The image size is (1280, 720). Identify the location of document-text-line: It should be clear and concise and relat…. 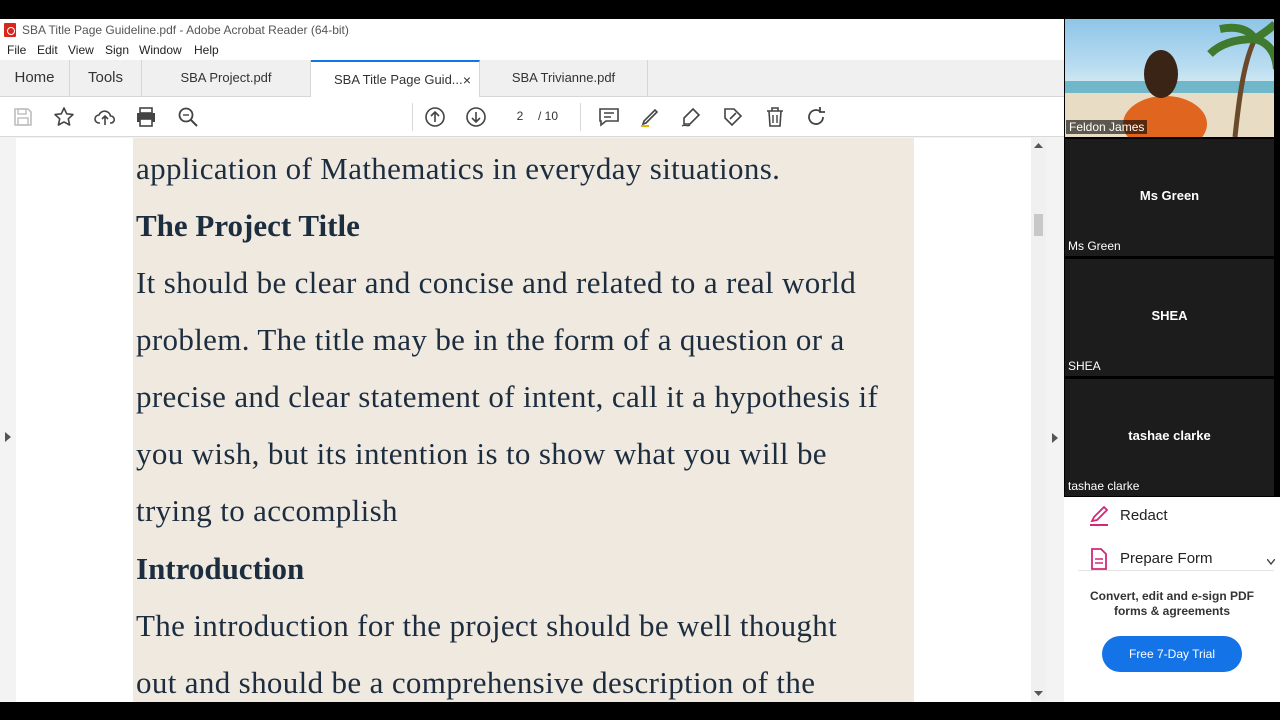
(496, 282).